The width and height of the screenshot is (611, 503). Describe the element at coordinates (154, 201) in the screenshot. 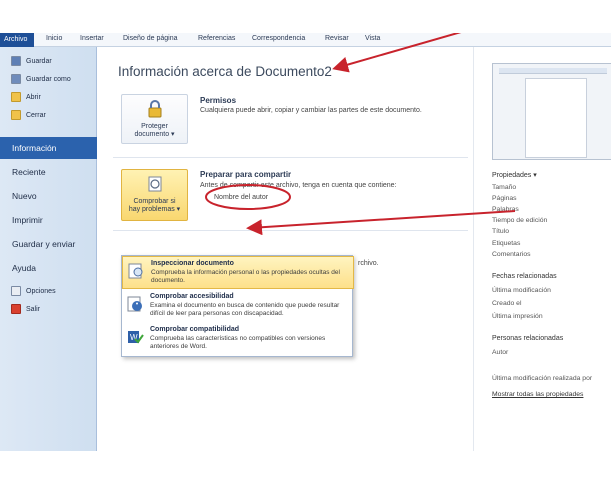

I see `button-label: Comprobar si` at that location.